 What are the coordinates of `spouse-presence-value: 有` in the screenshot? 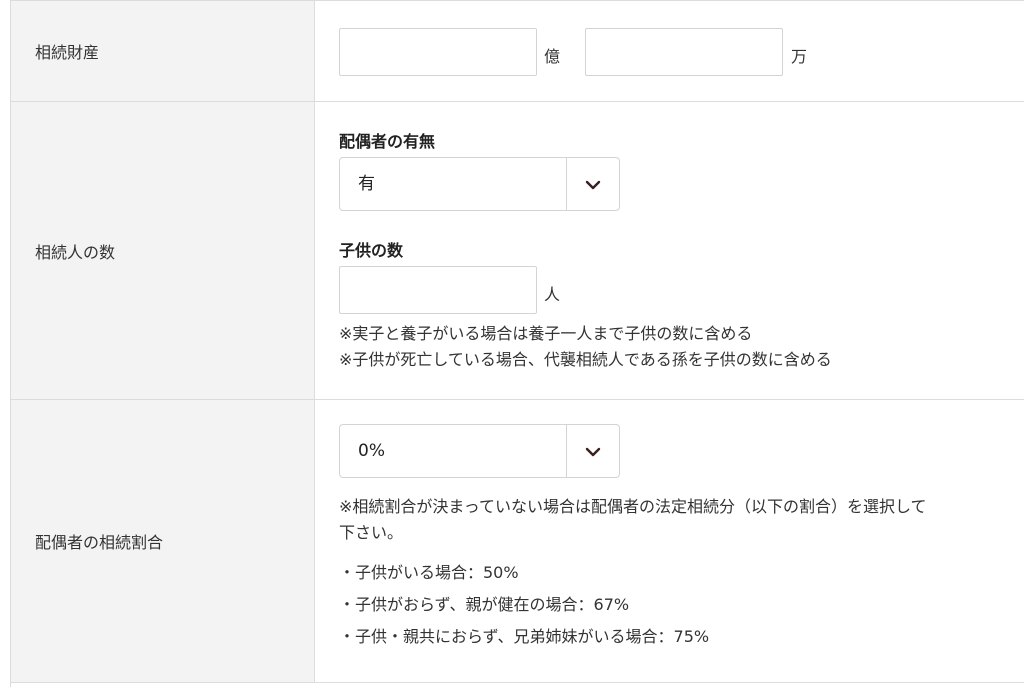 It's located at (366, 184).